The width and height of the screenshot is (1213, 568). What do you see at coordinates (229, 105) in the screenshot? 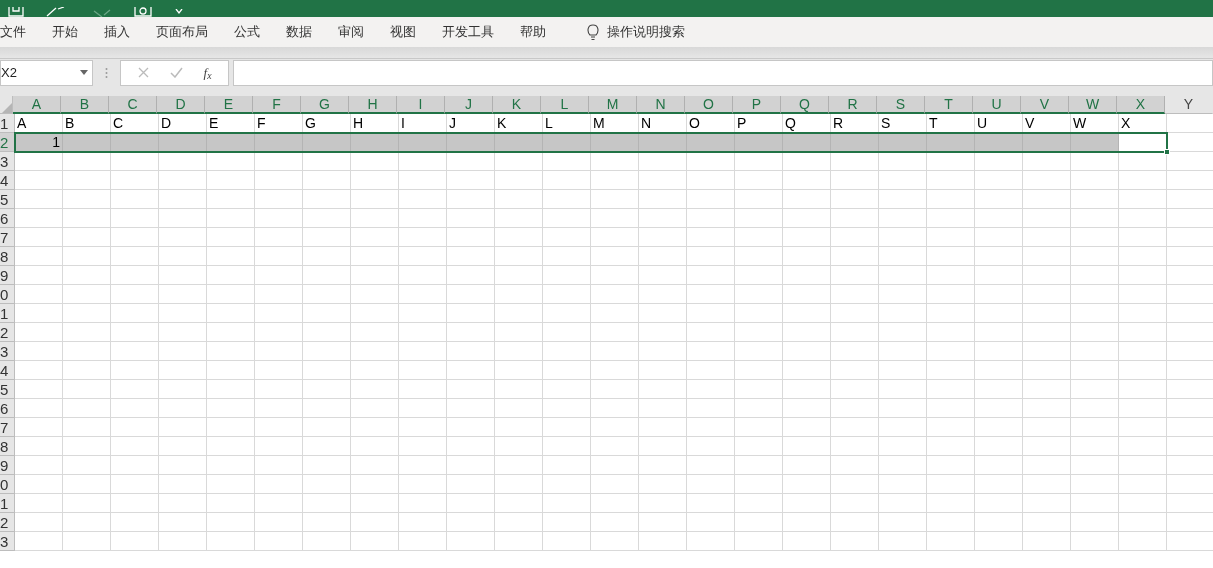
I see `column-header: E` at bounding box center [229, 105].